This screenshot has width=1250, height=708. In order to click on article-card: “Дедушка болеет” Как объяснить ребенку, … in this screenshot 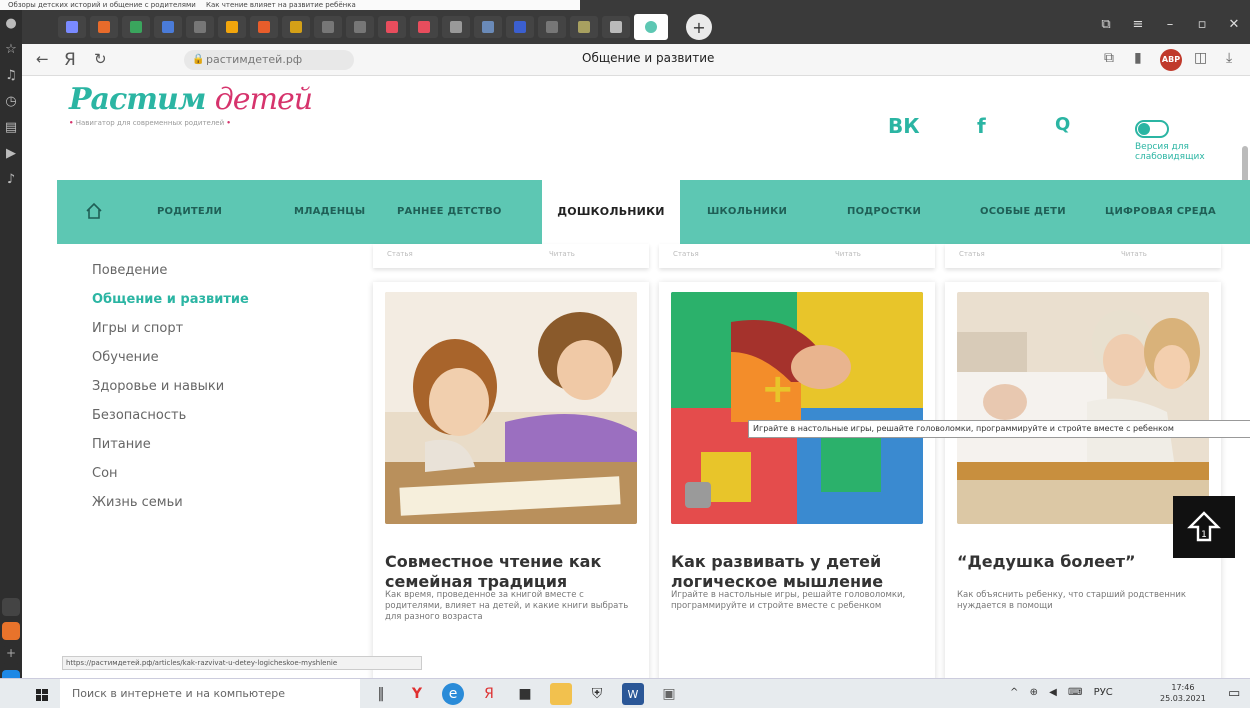, I will do `click(1083, 480)`.